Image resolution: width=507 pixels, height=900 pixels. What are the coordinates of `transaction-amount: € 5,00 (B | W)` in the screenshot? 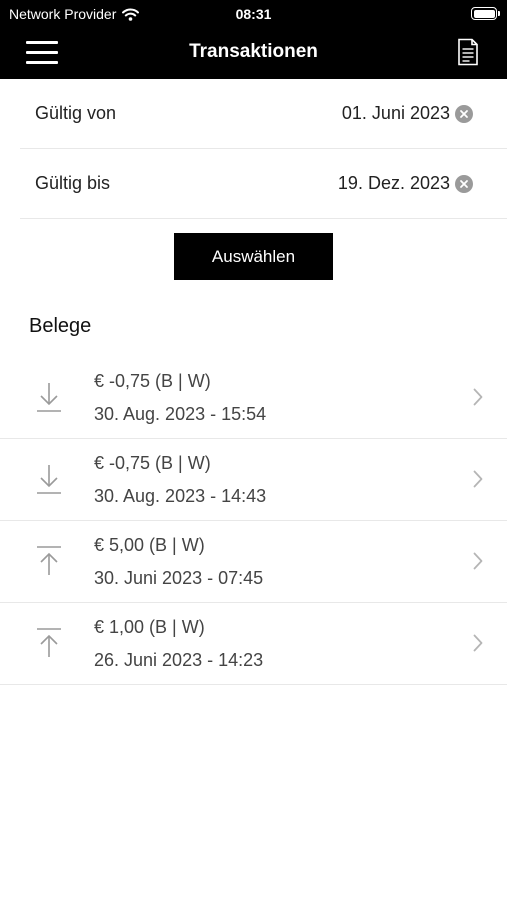 It's located at (149, 545).